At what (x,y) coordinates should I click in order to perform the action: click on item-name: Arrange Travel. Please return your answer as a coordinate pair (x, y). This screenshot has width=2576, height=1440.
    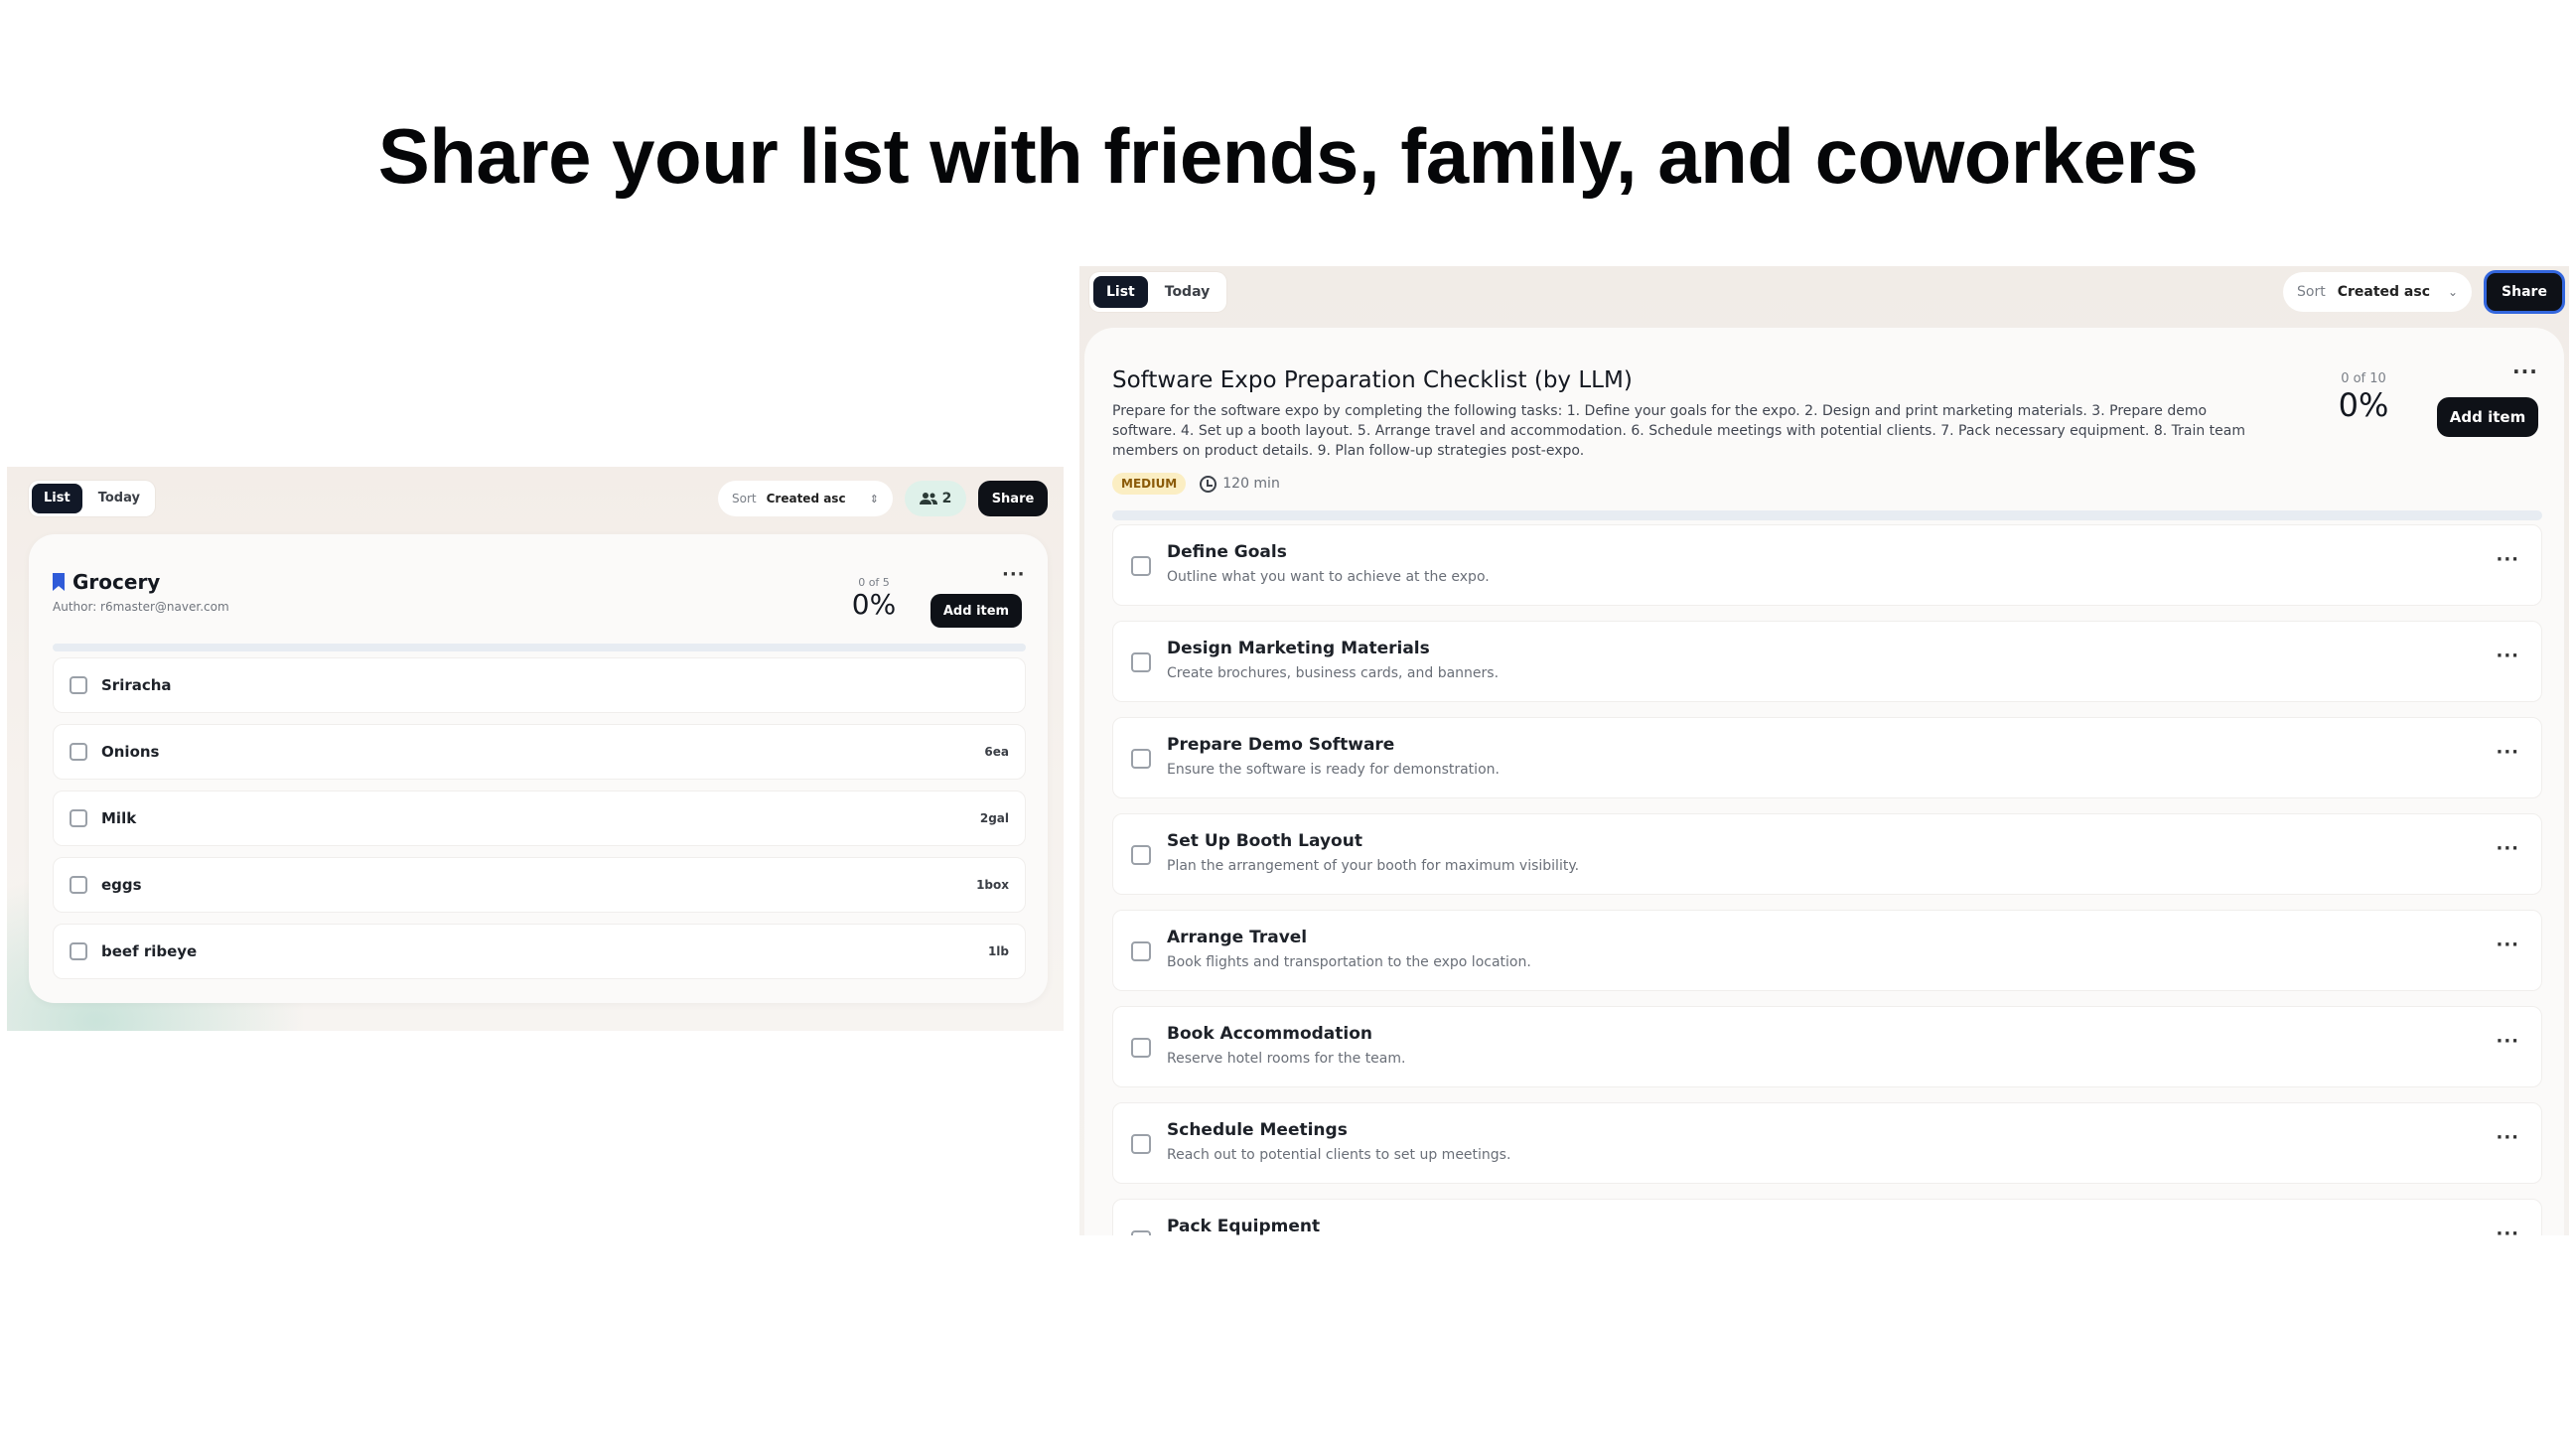
    Looking at the image, I should click on (1237, 937).